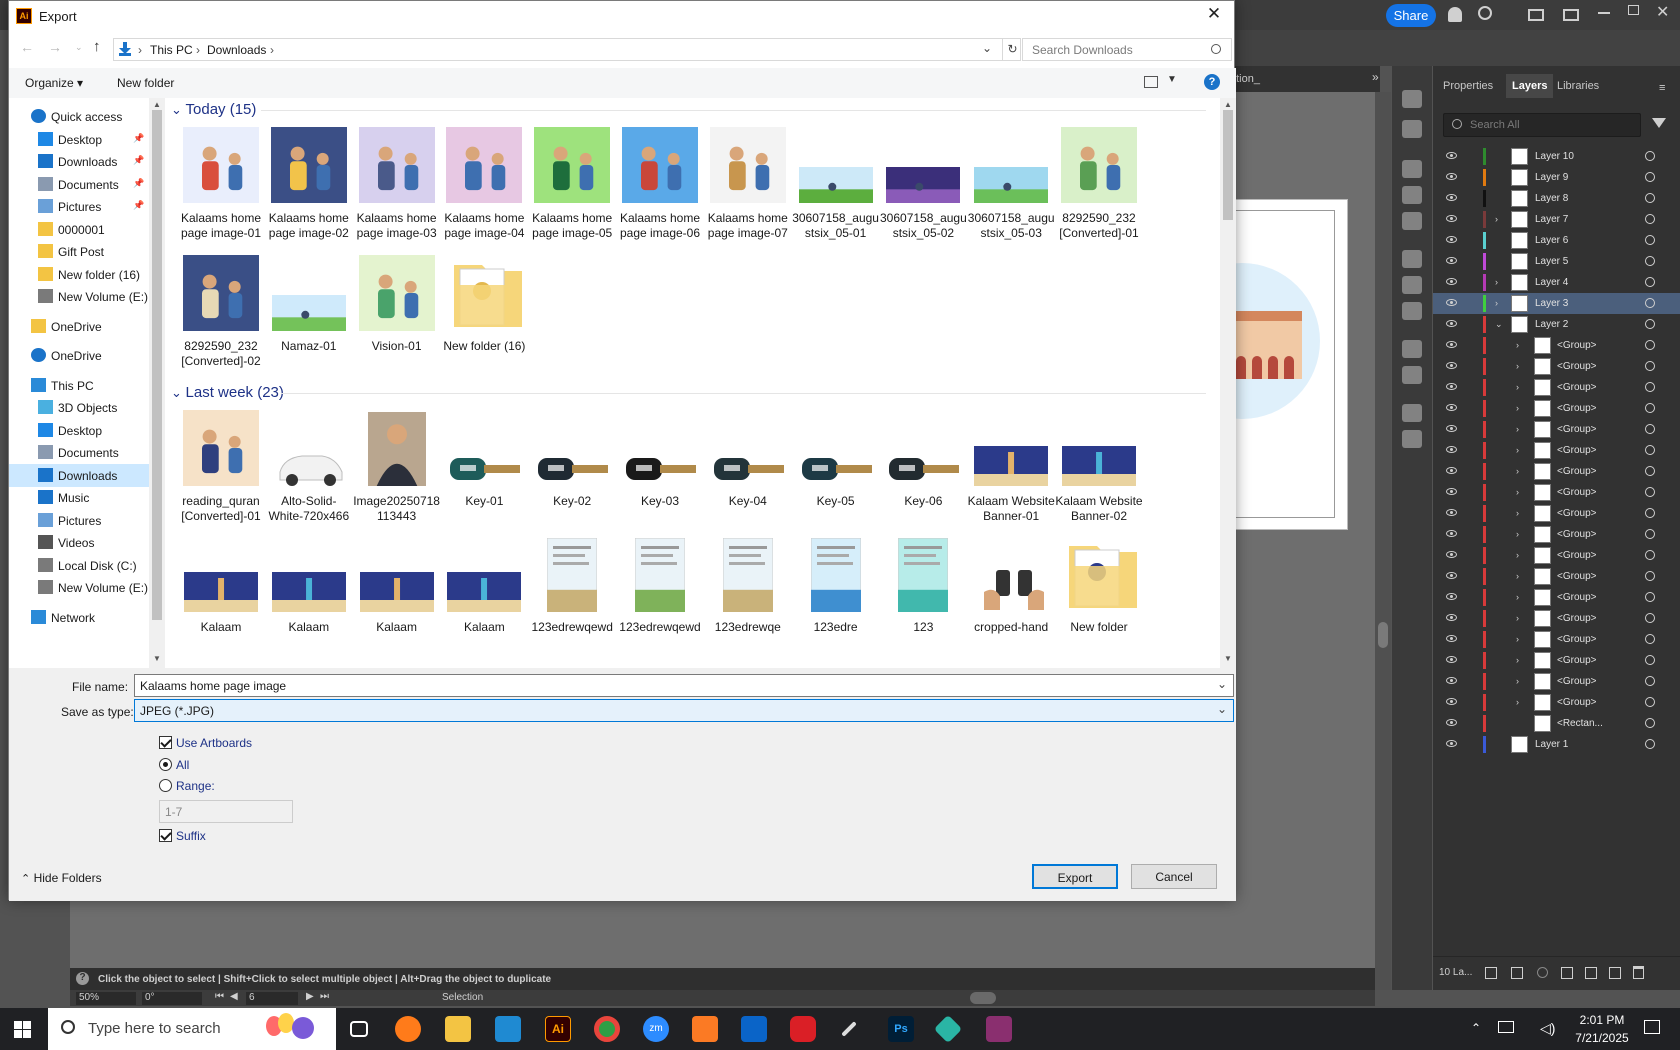 Image resolution: width=1680 pixels, height=1050 pixels. What do you see at coordinates (1530, 86) in the screenshot?
I see `tab-layers: Layers` at bounding box center [1530, 86].